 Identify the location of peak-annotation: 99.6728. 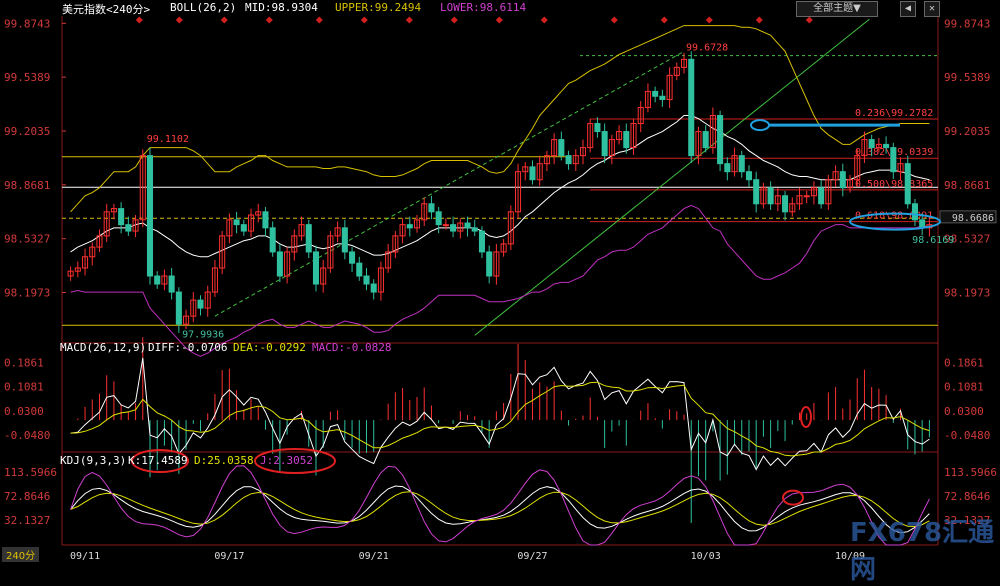
(707, 48).